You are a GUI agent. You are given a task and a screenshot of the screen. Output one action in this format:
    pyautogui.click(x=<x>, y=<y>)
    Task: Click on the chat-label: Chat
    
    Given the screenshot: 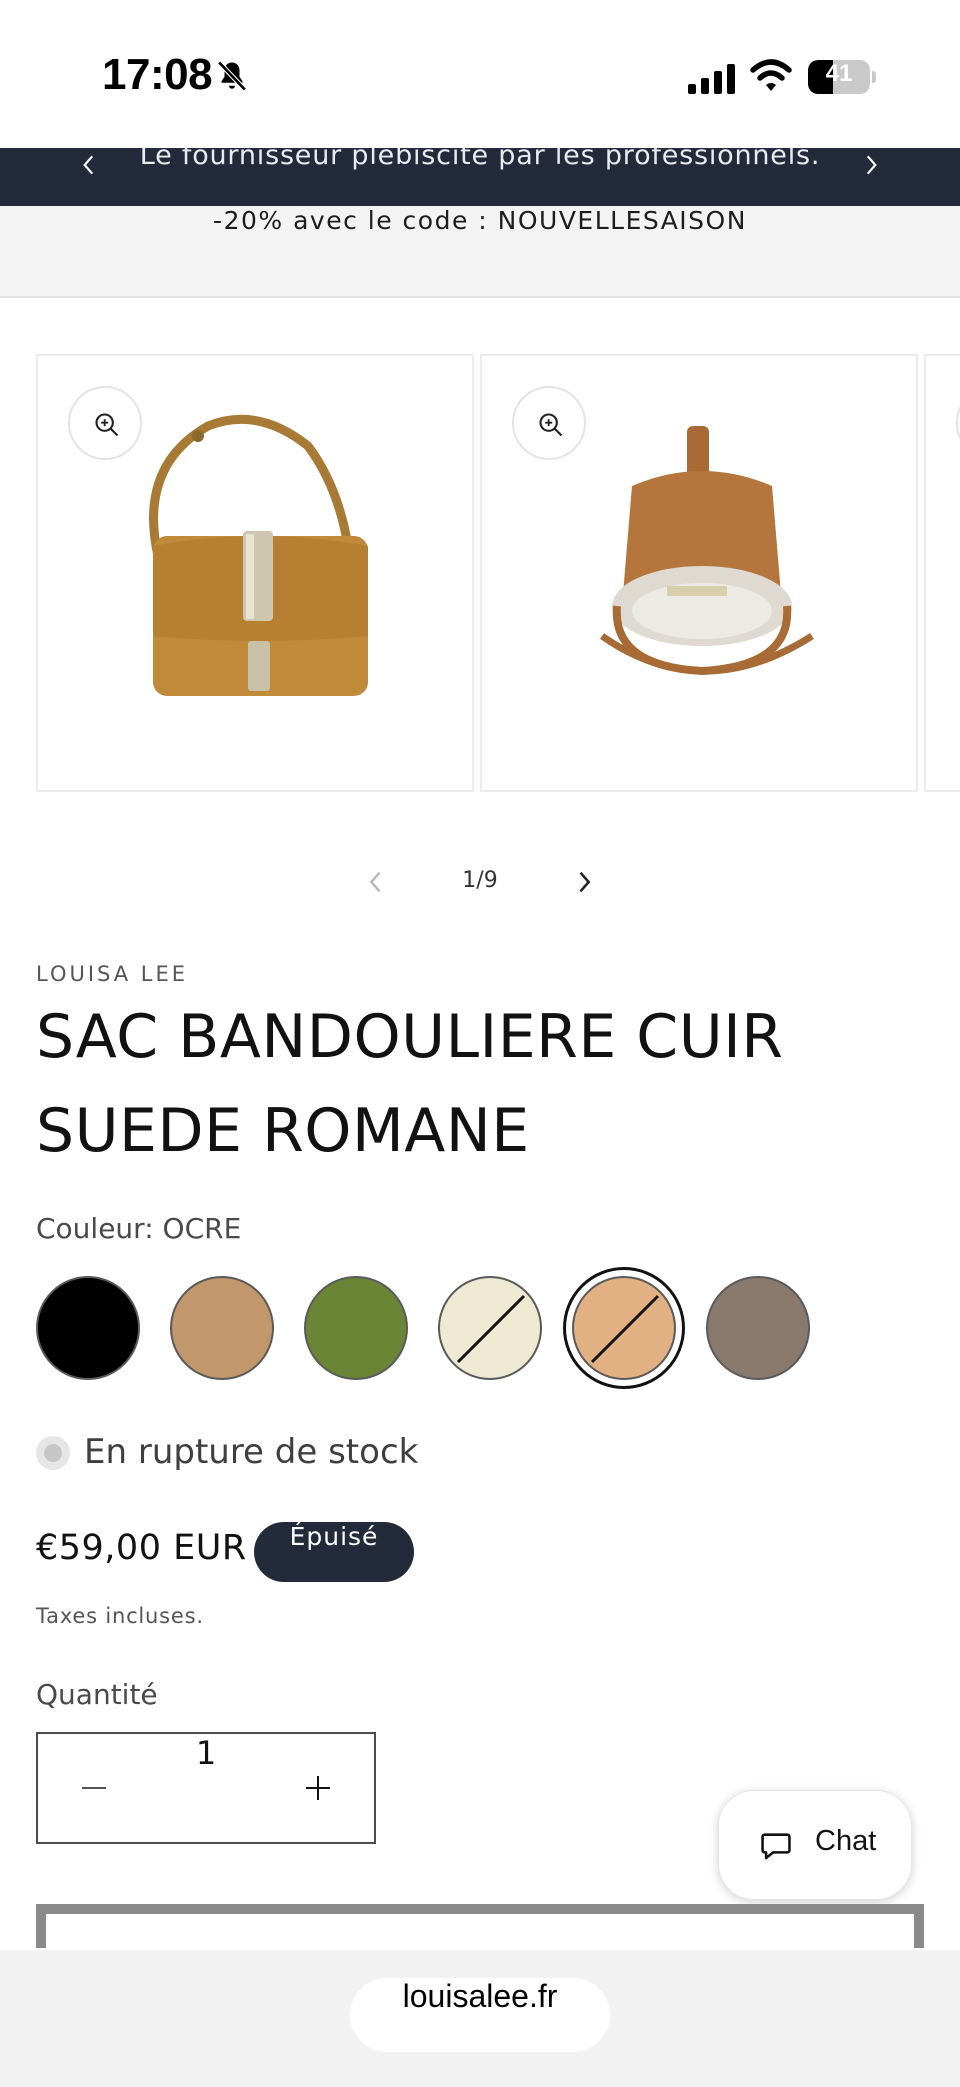 What is the action you would take?
    pyautogui.click(x=846, y=1841)
    